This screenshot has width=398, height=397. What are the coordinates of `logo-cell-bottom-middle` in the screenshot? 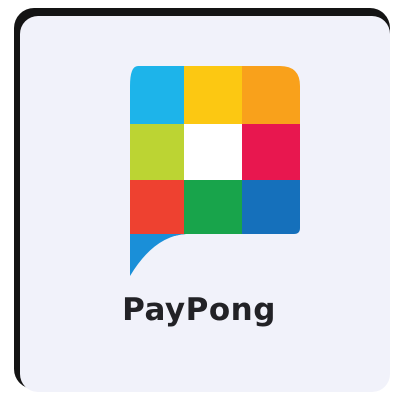 It's located at (213, 208).